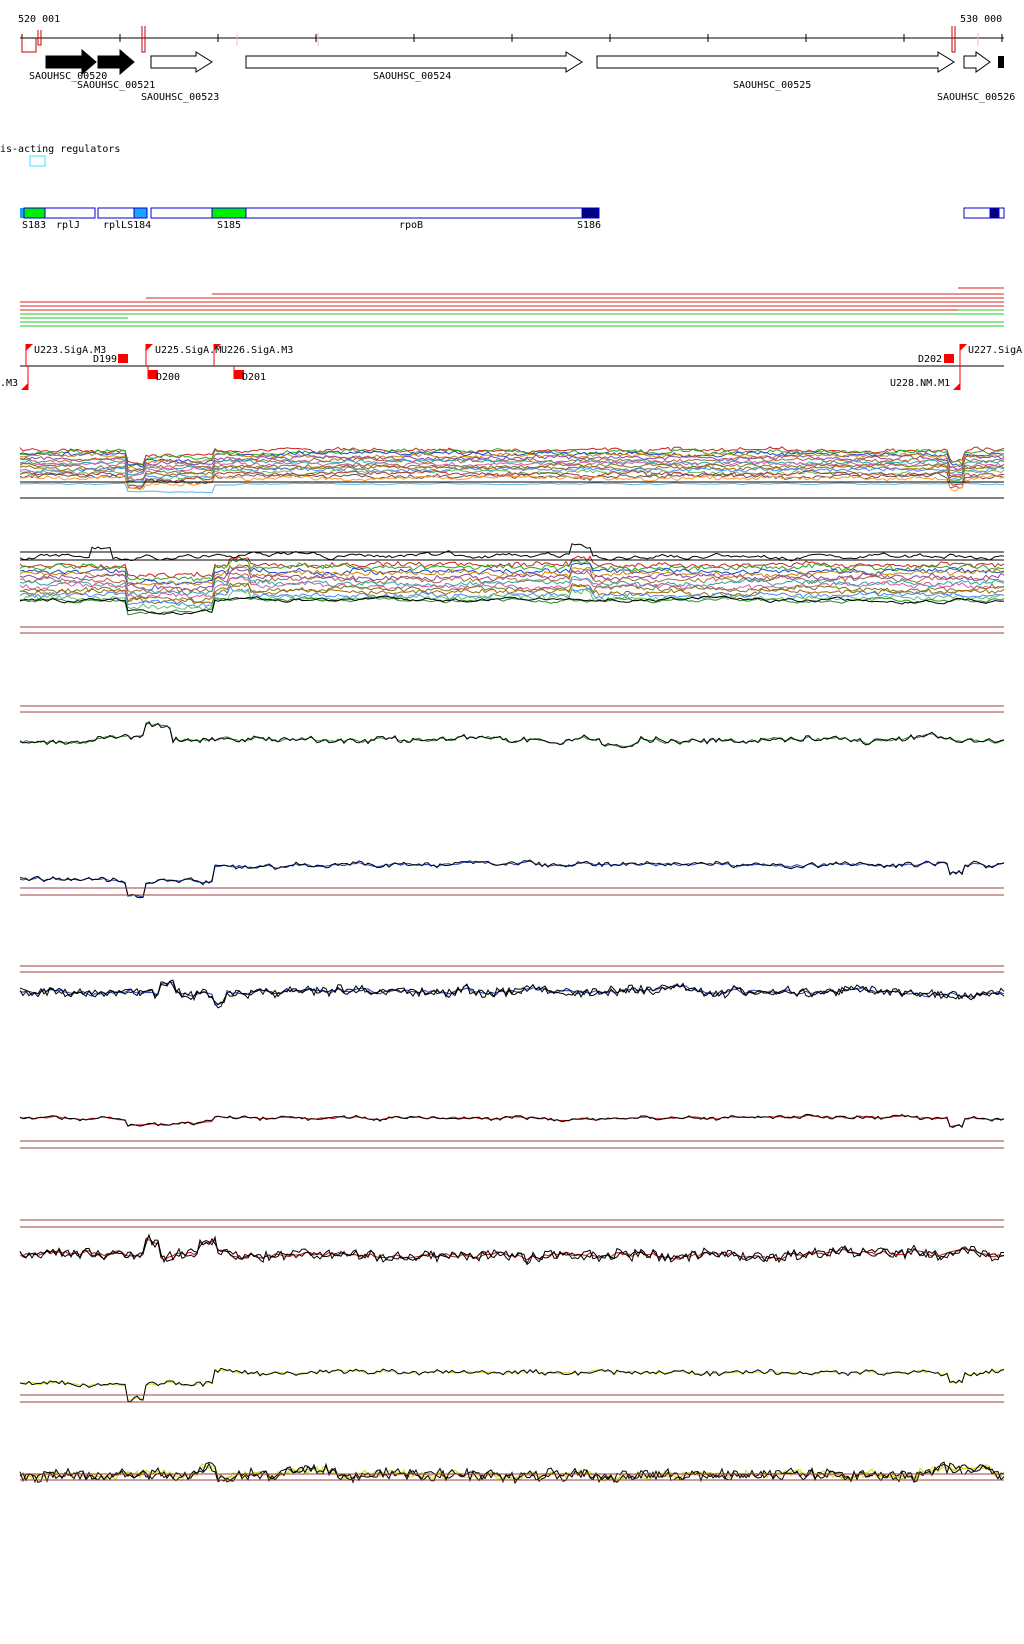  I want to click on segment-S183-edge, so click(22, 213).